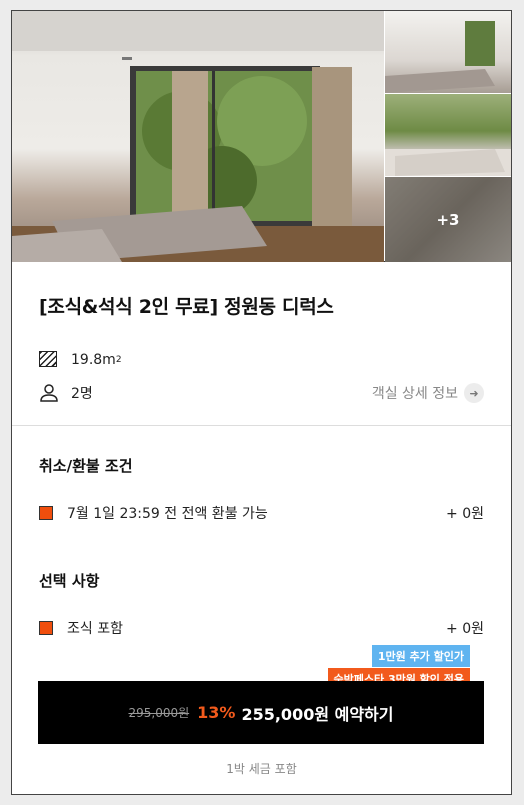 Image resolution: width=524 pixels, height=805 pixels. Describe the element at coordinates (474, 393) in the screenshot. I see `arrow-right-icon: ➜` at that location.